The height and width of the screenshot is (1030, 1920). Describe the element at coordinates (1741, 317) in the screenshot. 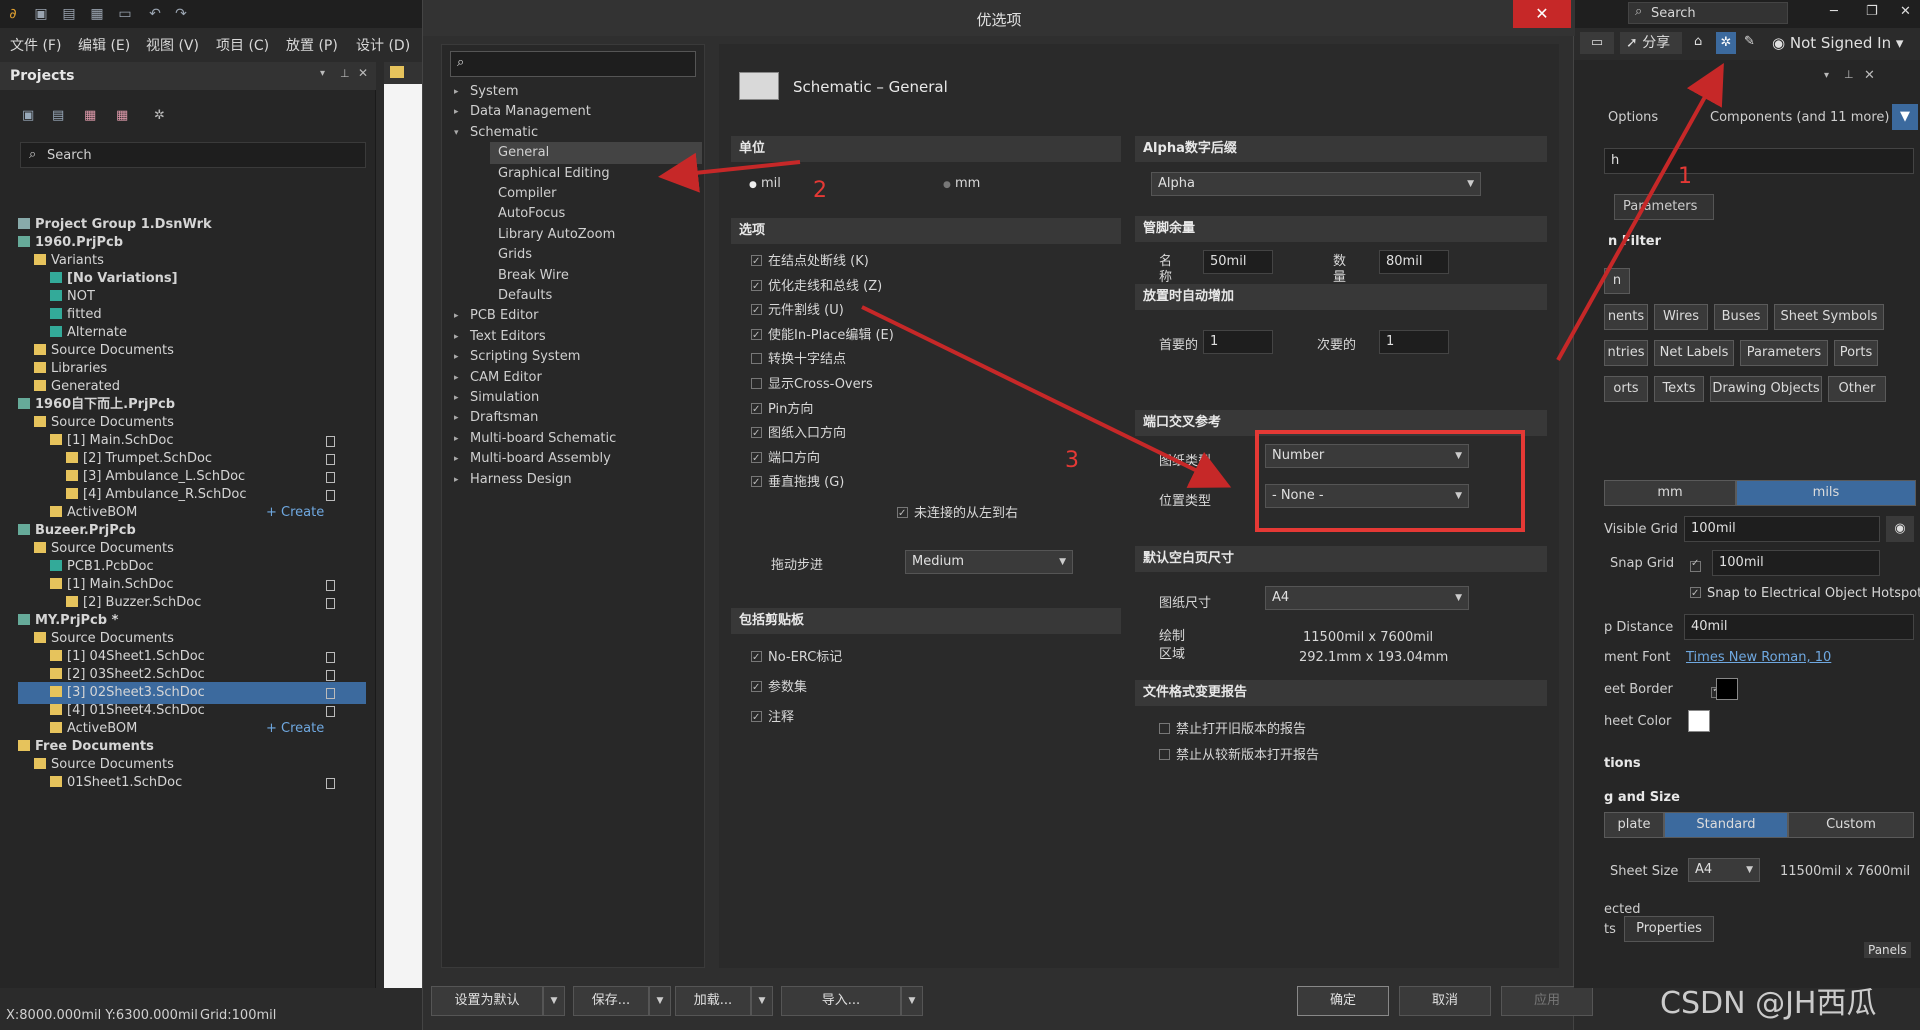

I see `filter-buses: Buses` at that location.